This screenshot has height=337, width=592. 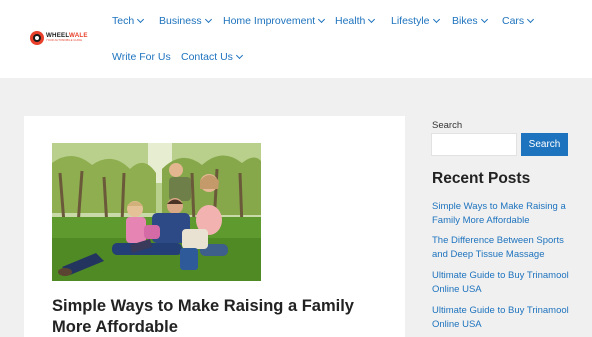 I want to click on family-photo-image, so click(x=156, y=212).